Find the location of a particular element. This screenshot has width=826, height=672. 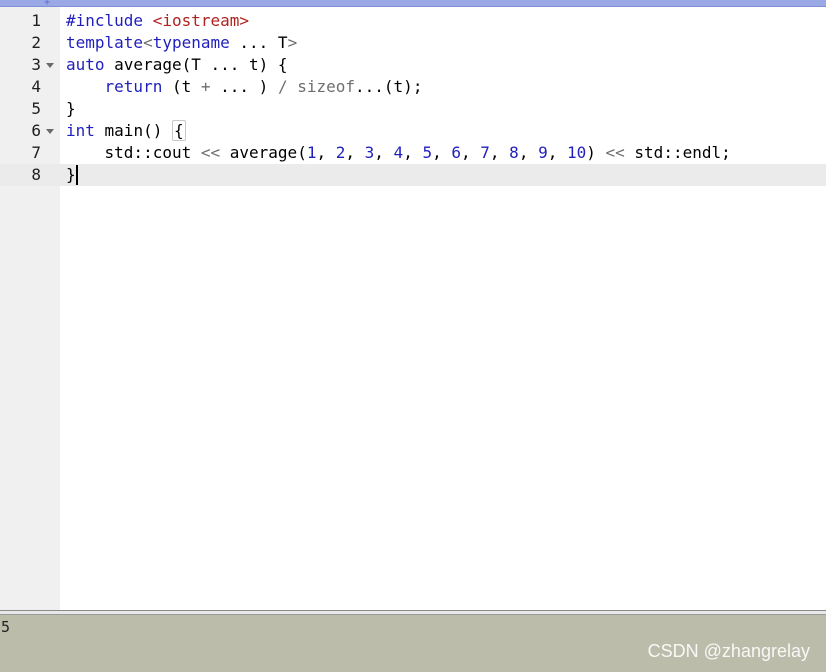

code-token: / is located at coordinates (282, 86).